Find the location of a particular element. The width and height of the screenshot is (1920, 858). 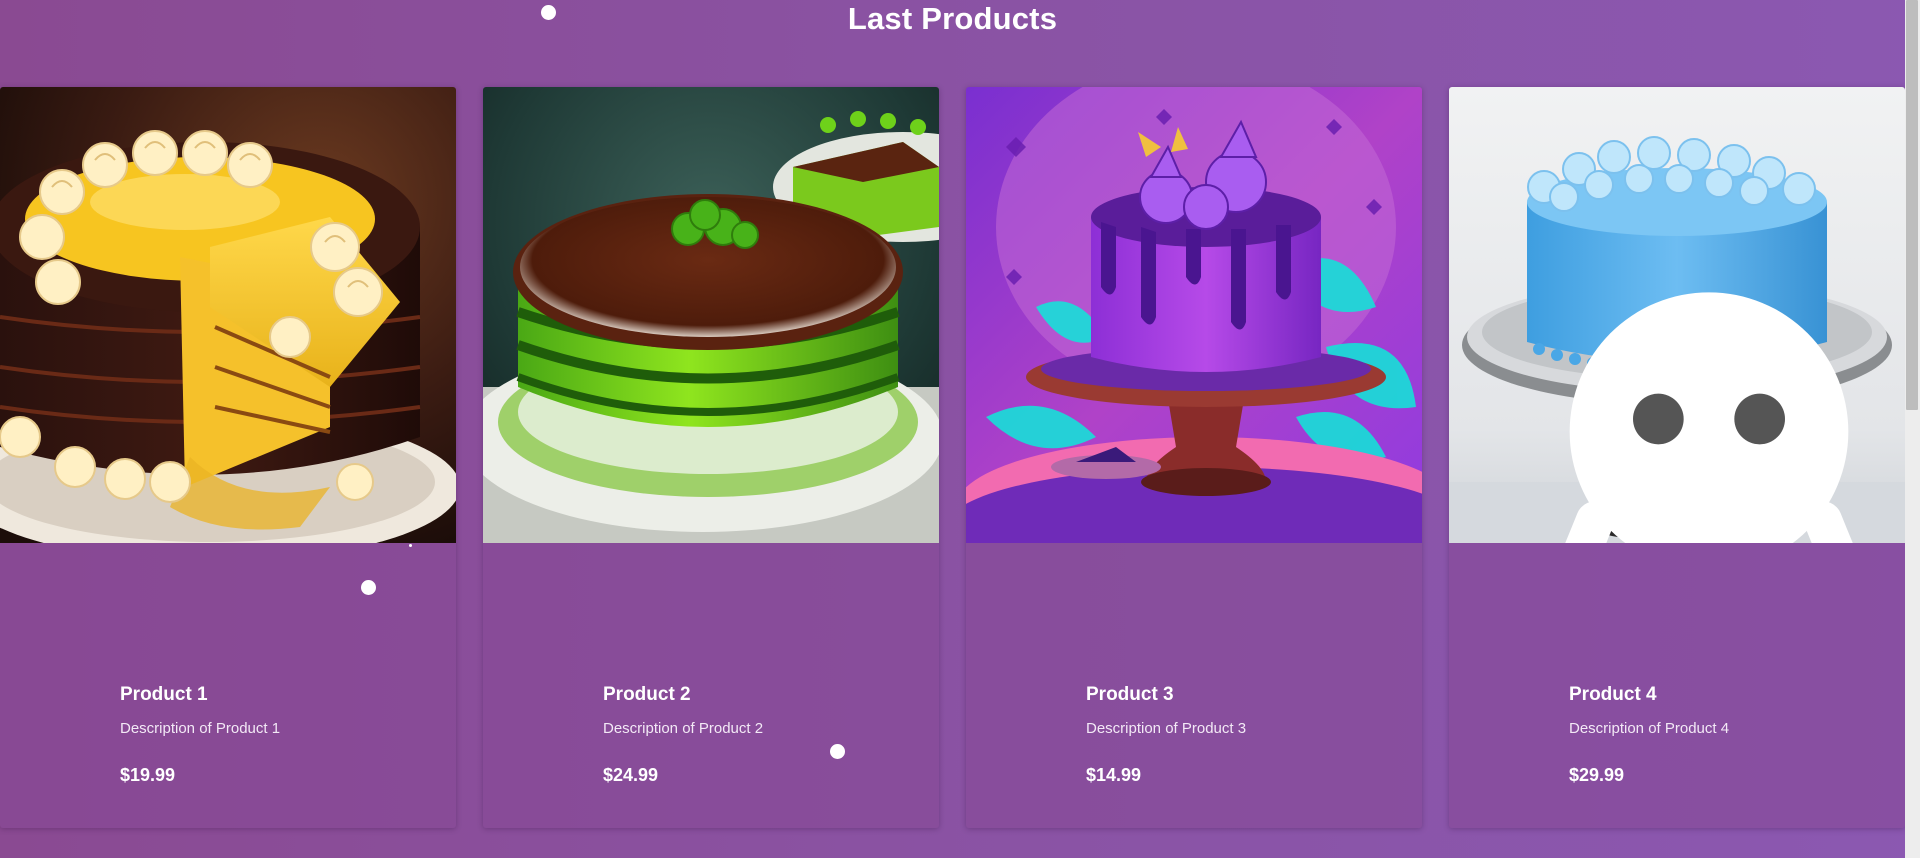

product-price: $29.99 is located at coordinates (1597, 775).